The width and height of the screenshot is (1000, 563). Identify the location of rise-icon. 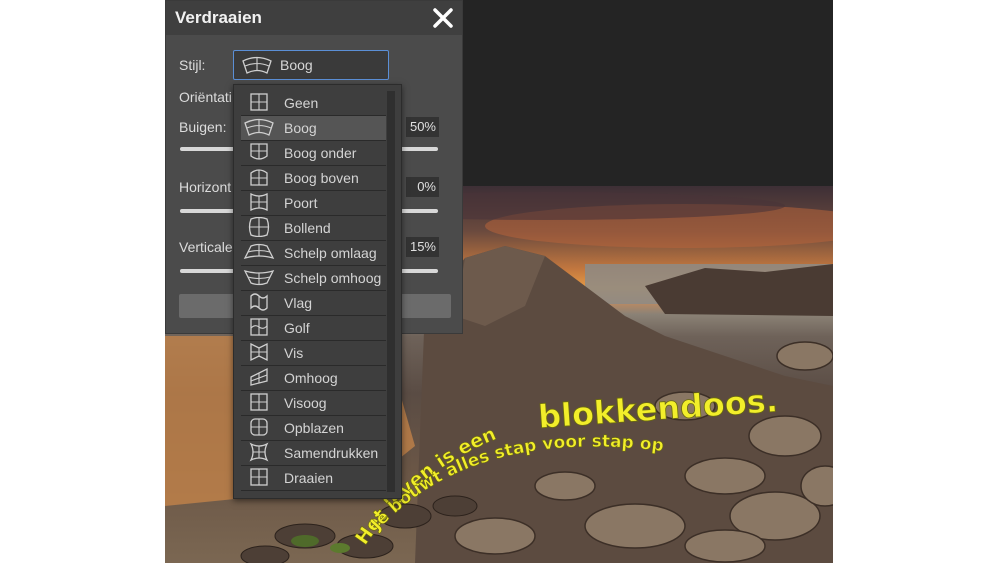
(259, 376).